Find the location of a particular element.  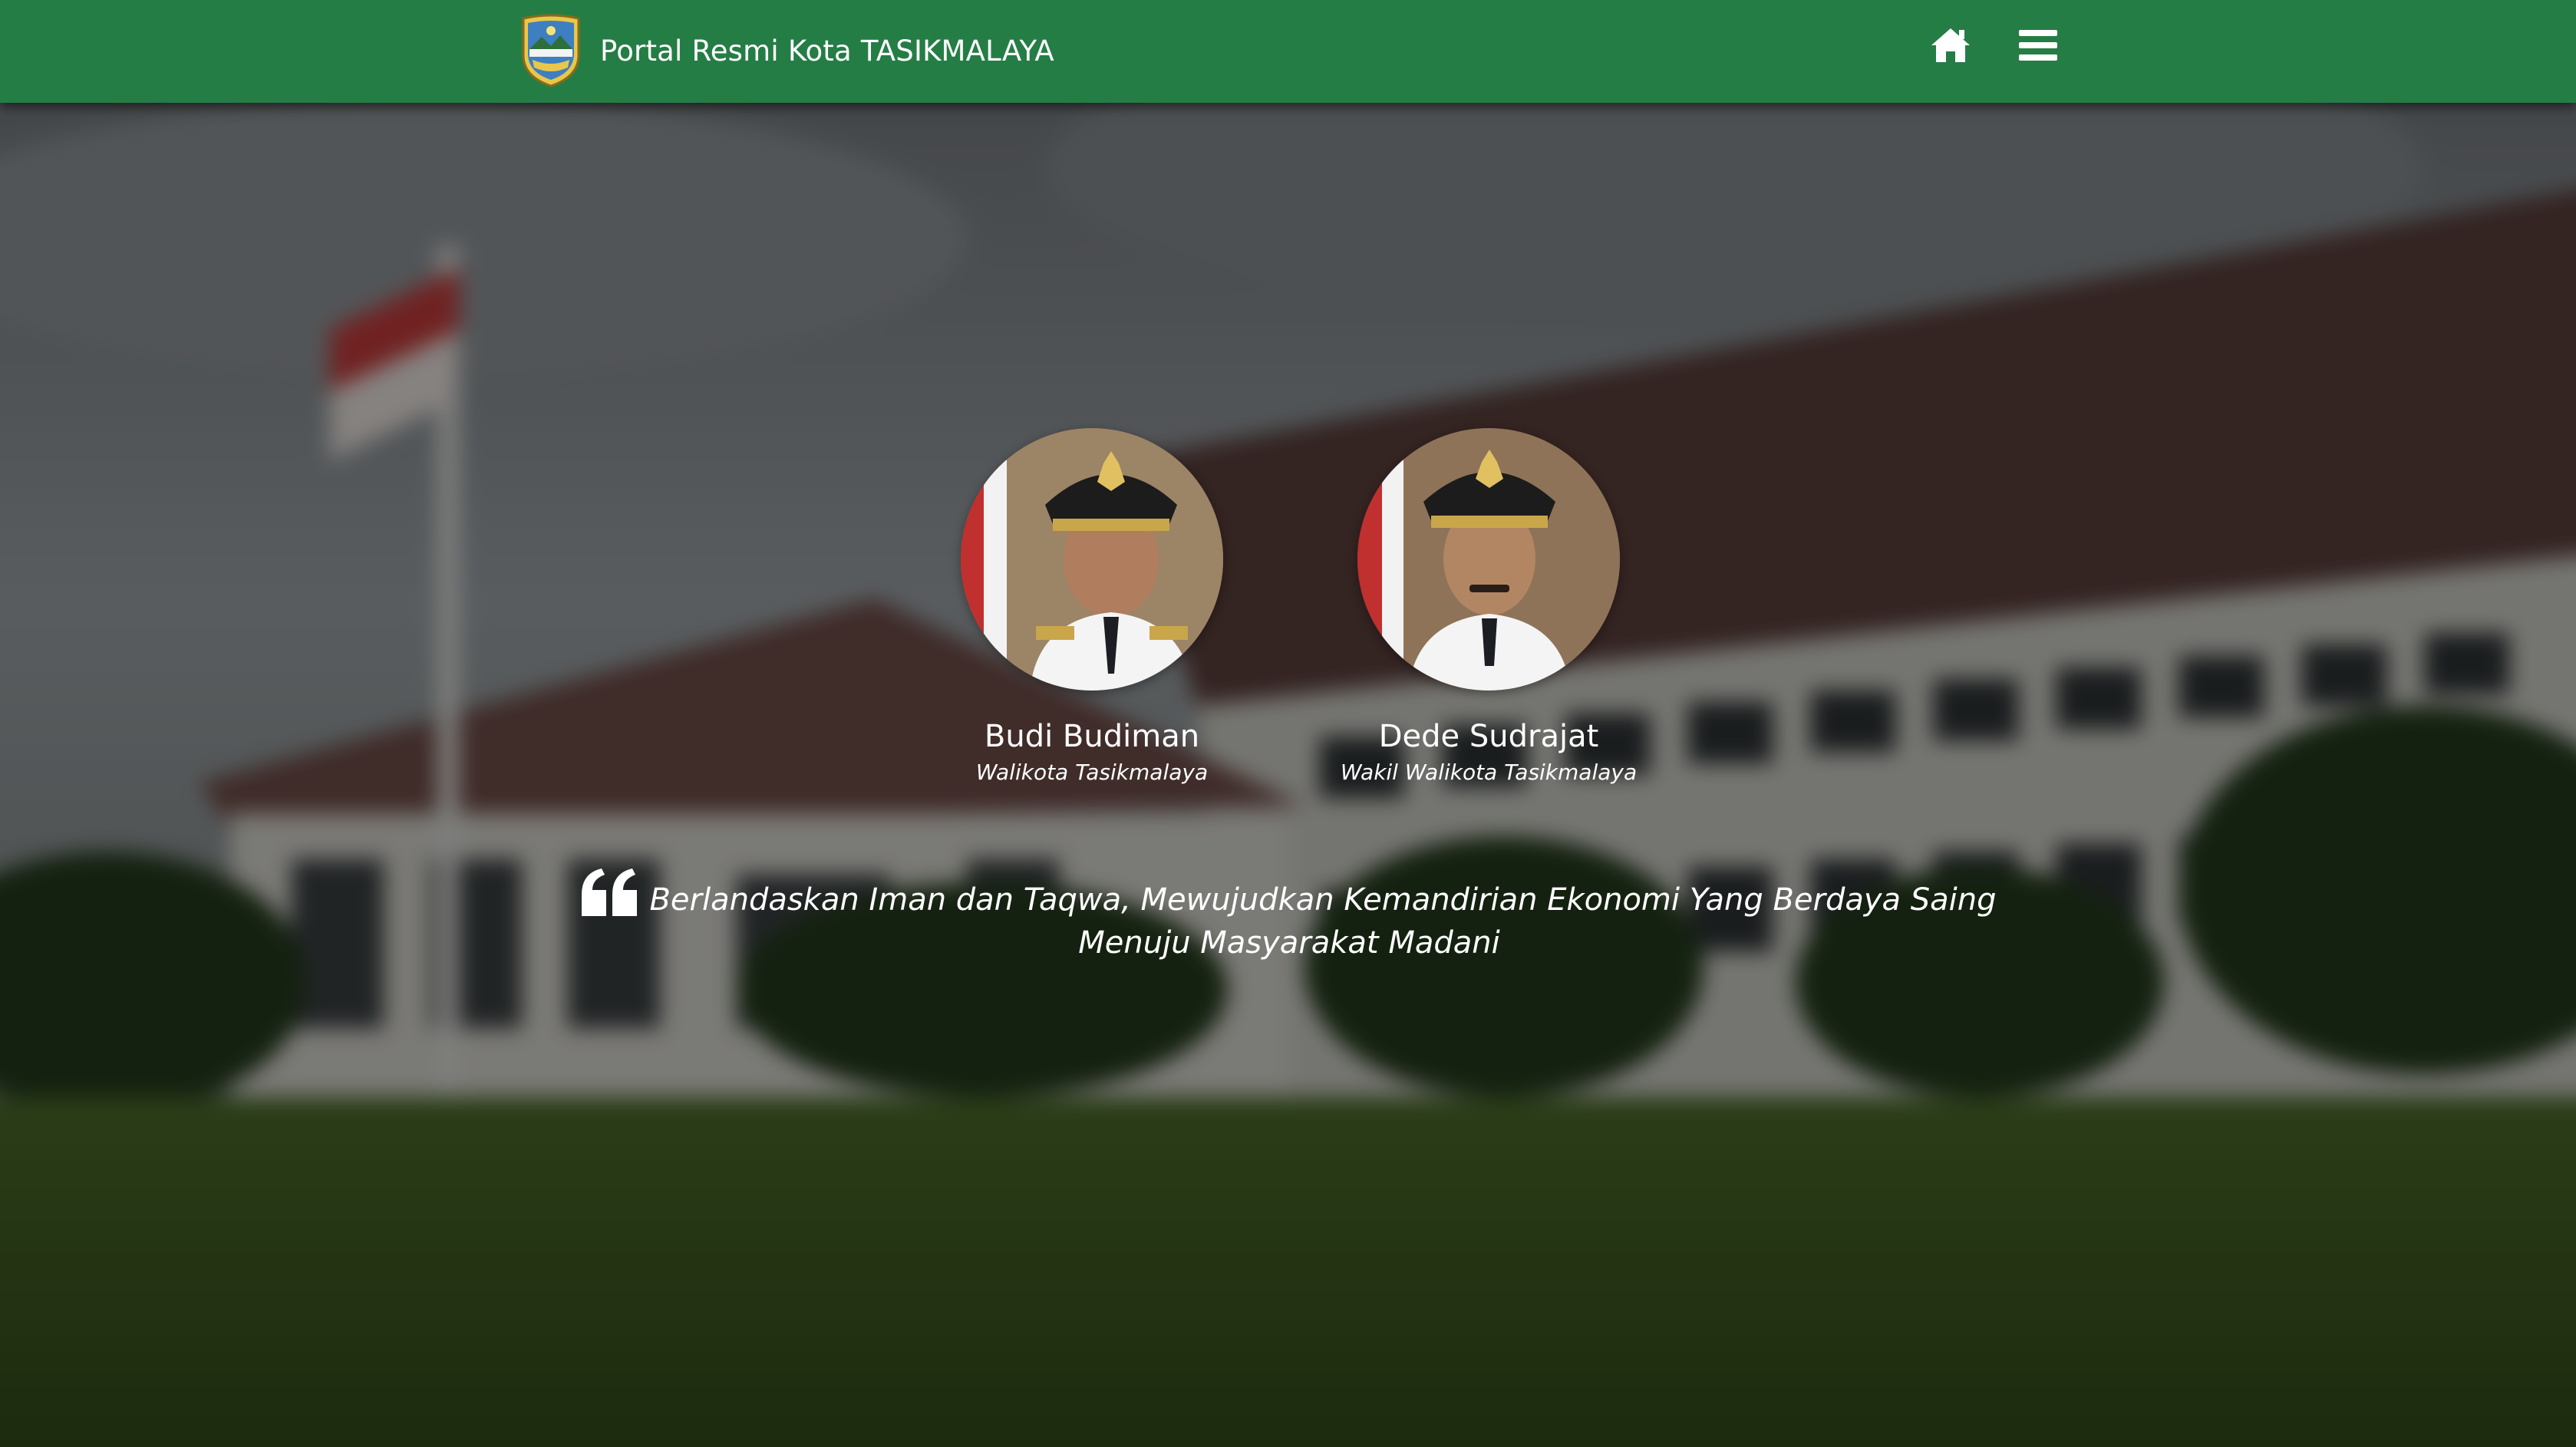

mayor-portrait is located at coordinates (1092, 559).